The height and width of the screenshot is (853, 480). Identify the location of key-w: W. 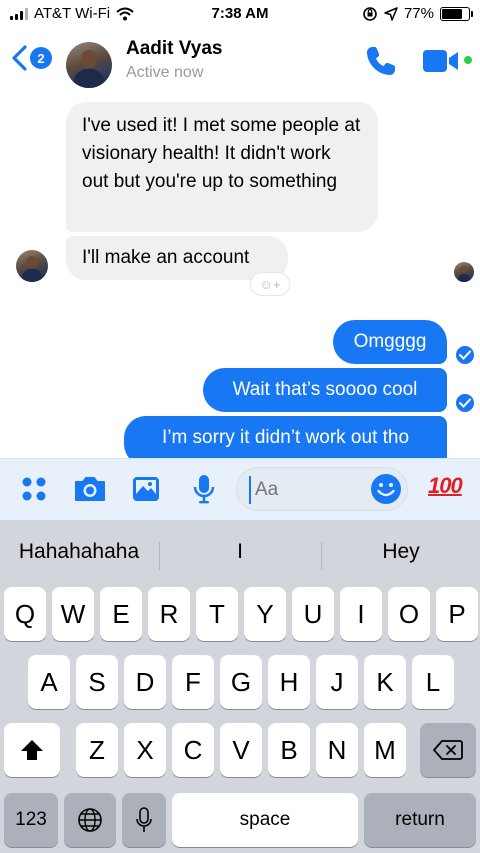
(73, 614).